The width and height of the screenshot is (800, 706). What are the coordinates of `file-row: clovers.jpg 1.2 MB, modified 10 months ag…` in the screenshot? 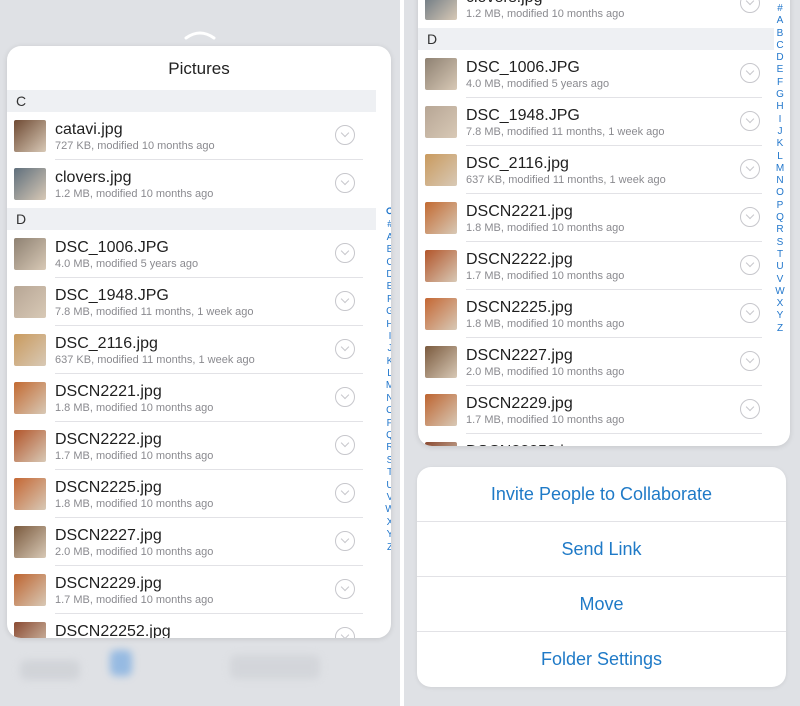 It's located at (199, 184).